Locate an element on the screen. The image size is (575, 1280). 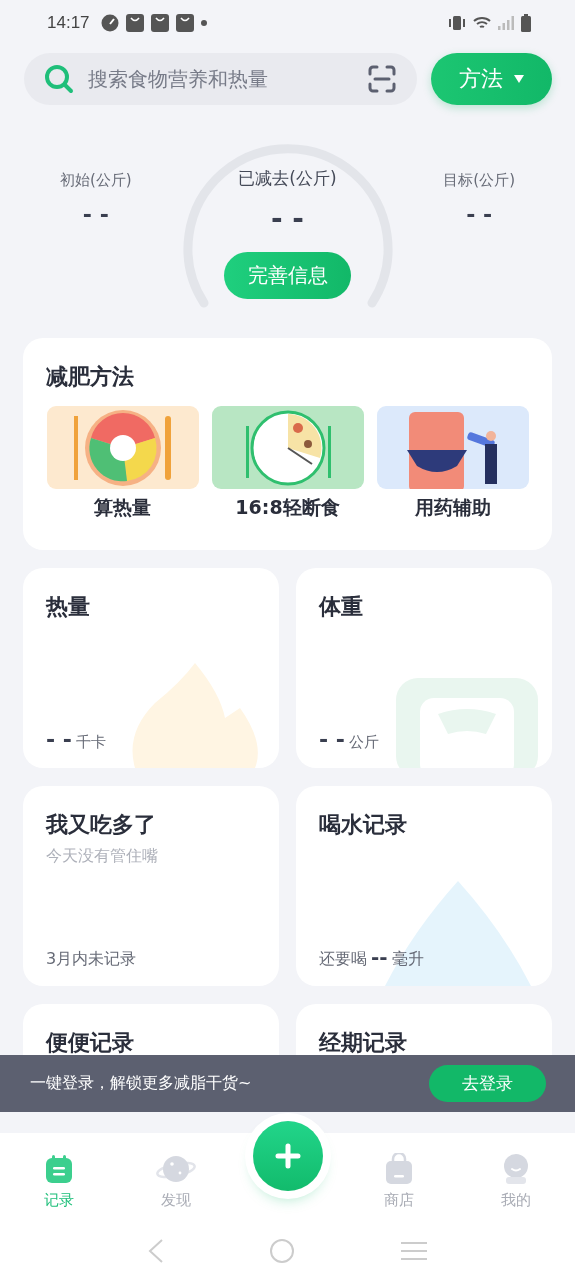
login-button: 去登录 is located at coordinates (487, 1083).